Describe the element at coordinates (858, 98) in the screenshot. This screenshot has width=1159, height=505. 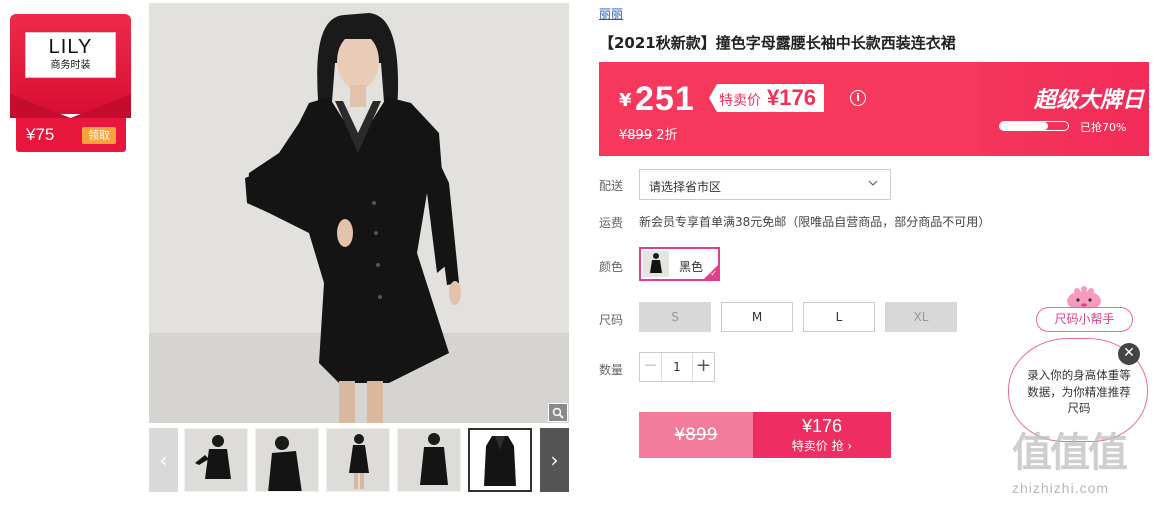
I see `info-icon: i` at that location.